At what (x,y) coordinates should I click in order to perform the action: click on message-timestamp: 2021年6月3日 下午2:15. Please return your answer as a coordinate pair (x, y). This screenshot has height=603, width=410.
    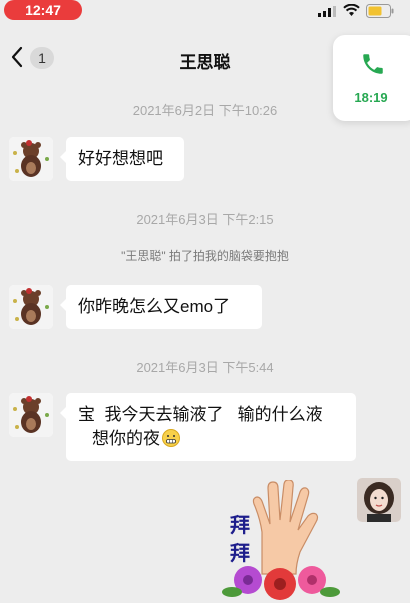
    Looking at the image, I should click on (205, 219).